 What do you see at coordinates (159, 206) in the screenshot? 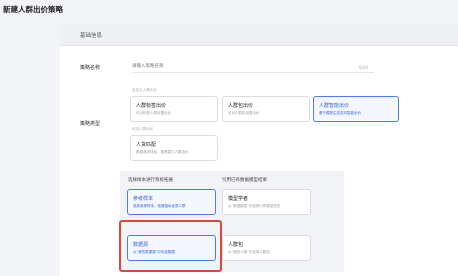
I see `option-desc: 选择参考样本，拓展相似优质人群` at bounding box center [159, 206].